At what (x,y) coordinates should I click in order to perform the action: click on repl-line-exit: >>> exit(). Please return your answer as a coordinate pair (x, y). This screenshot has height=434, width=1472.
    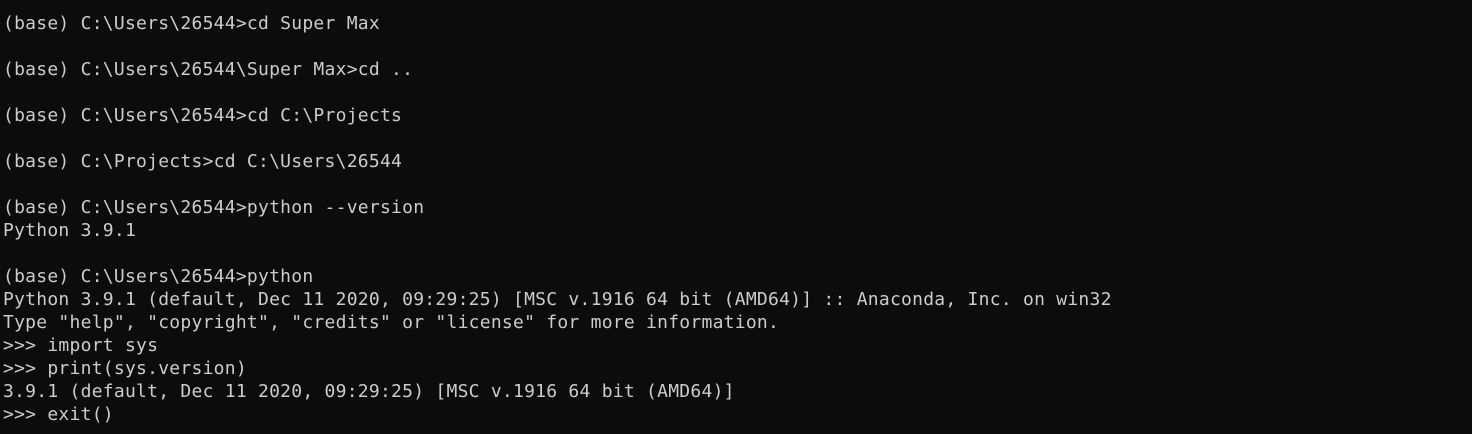
    Looking at the image, I should click on (737, 414).